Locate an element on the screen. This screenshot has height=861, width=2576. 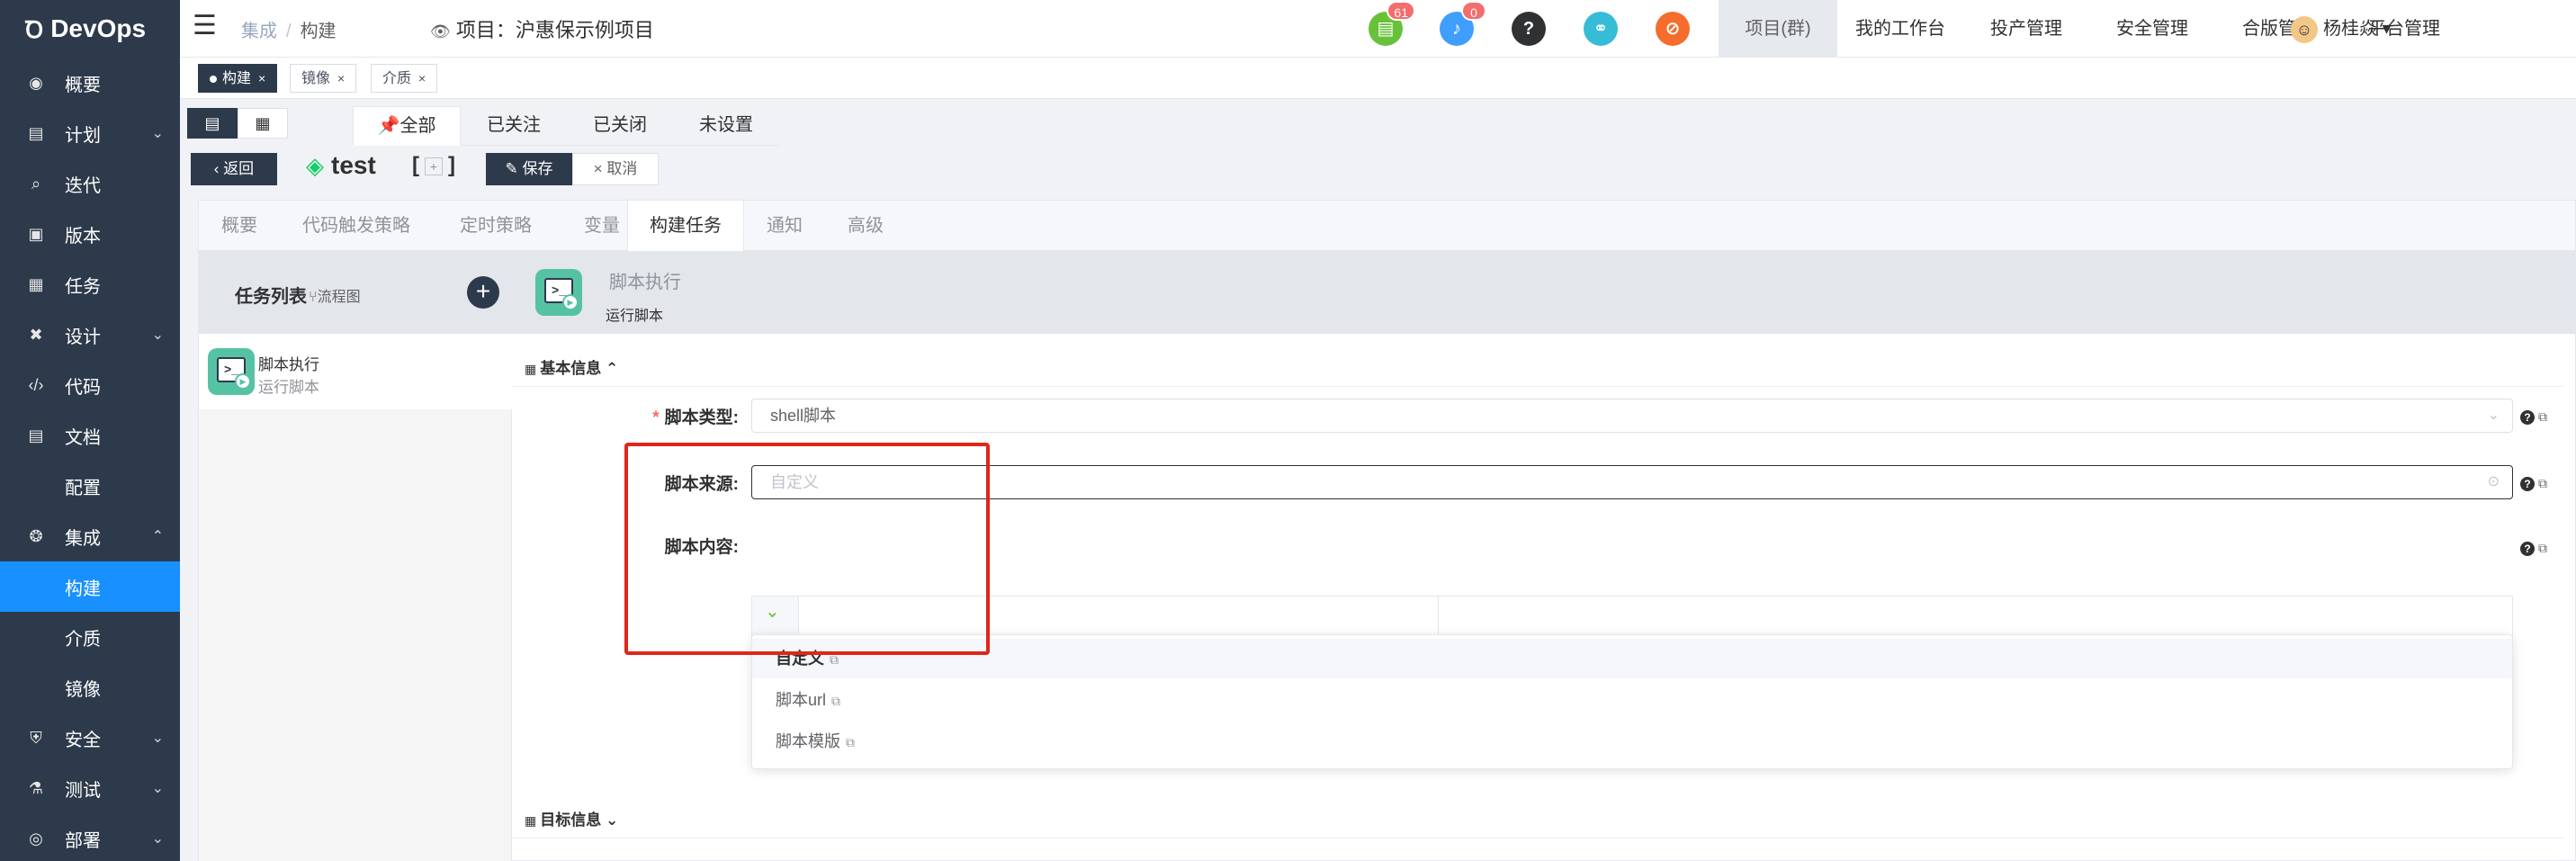
sidebar-item-config: 配置 is located at coordinates (90, 486).